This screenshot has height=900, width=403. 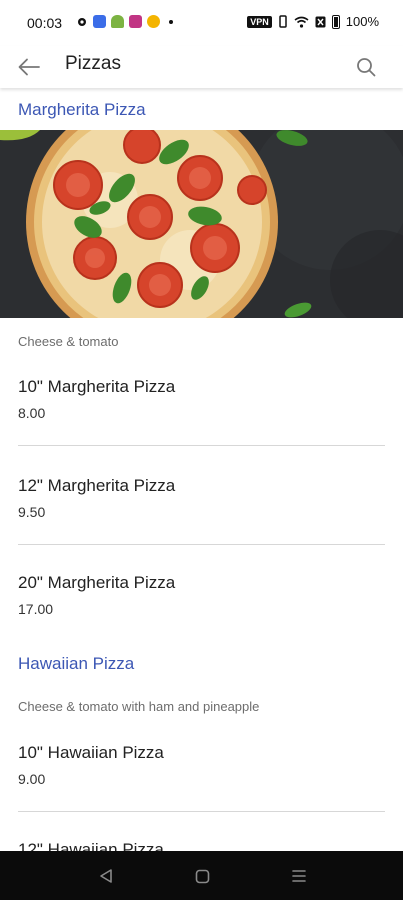 What do you see at coordinates (313, 21) in the screenshot?
I see `system-status-icons: VPN 100%` at bounding box center [313, 21].